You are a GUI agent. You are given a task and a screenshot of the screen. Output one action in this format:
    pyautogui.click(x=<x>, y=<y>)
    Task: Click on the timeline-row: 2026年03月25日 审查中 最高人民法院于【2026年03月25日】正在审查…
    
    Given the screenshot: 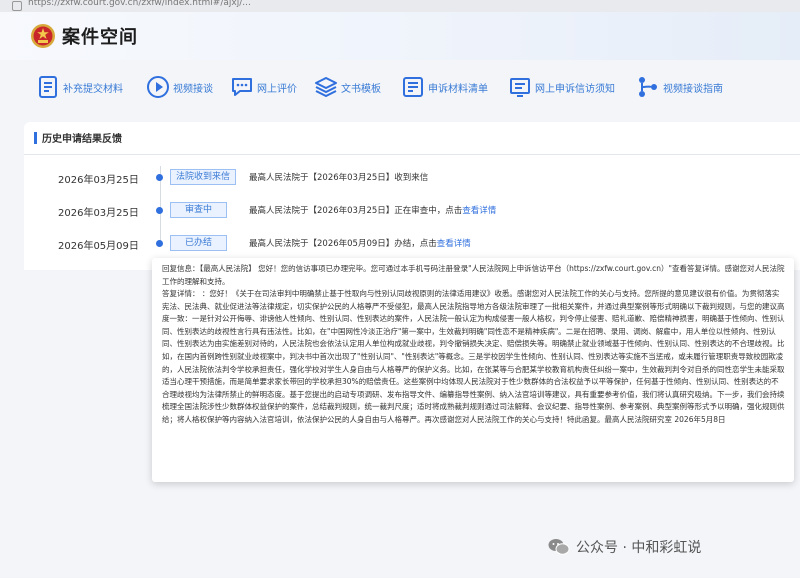 What is the action you would take?
    pyautogui.click(x=412, y=211)
    